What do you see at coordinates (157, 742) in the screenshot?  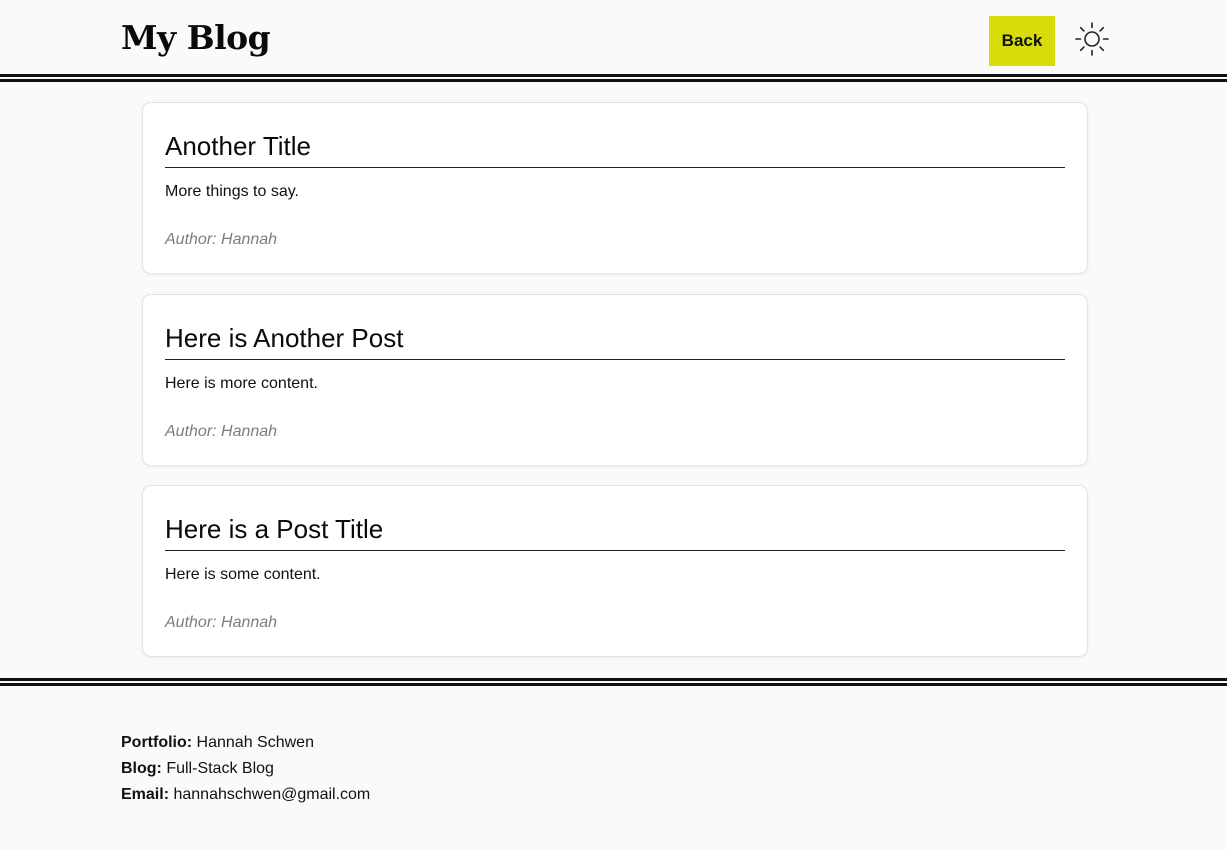 I see `footer-portfolio-label: Portfolio:` at bounding box center [157, 742].